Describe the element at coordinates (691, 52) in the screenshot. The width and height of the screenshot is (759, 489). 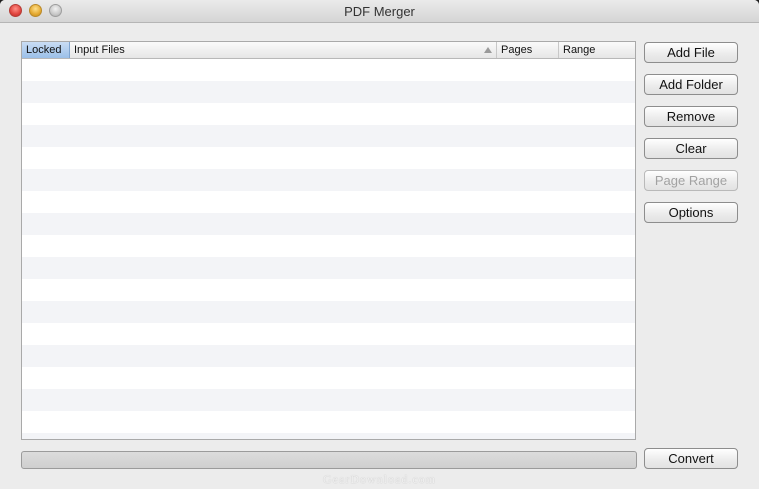
I see `add-file-button: Add File` at that location.